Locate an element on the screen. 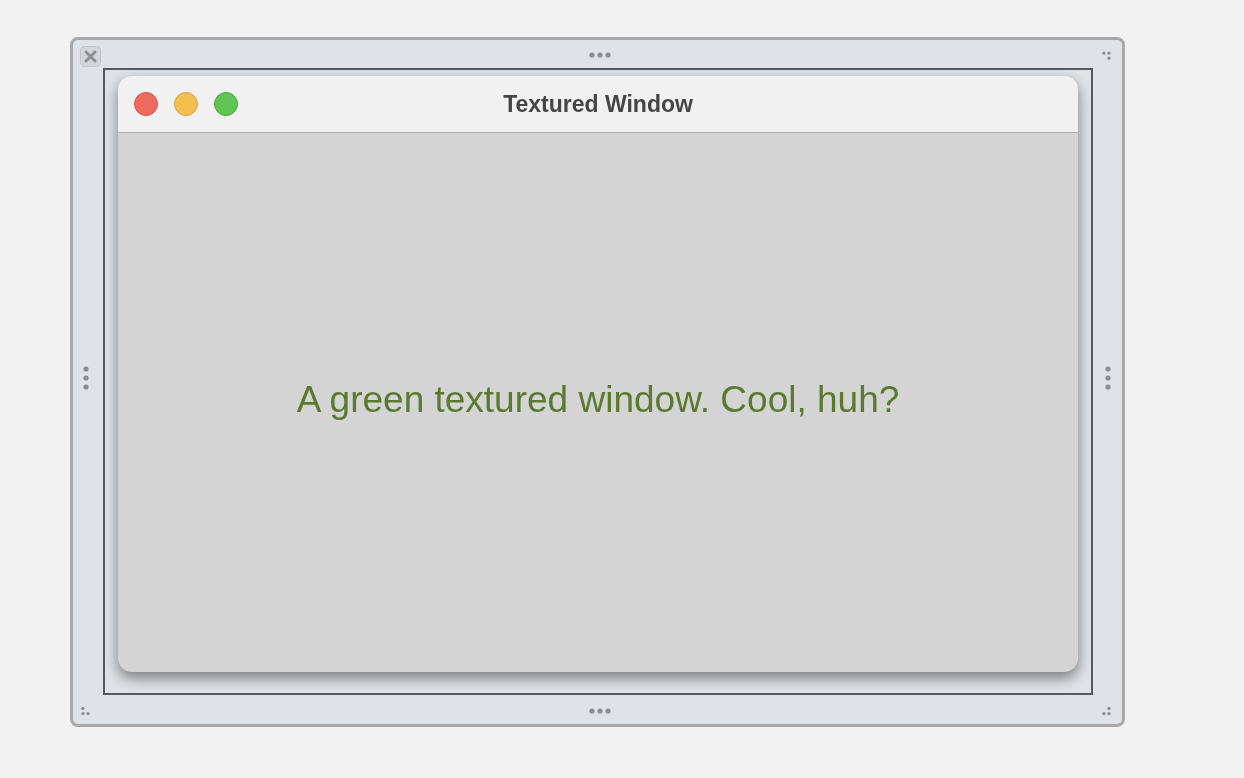 This screenshot has height=778, width=1244. content-label: A green textured window. Cool, huh? is located at coordinates (598, 399).